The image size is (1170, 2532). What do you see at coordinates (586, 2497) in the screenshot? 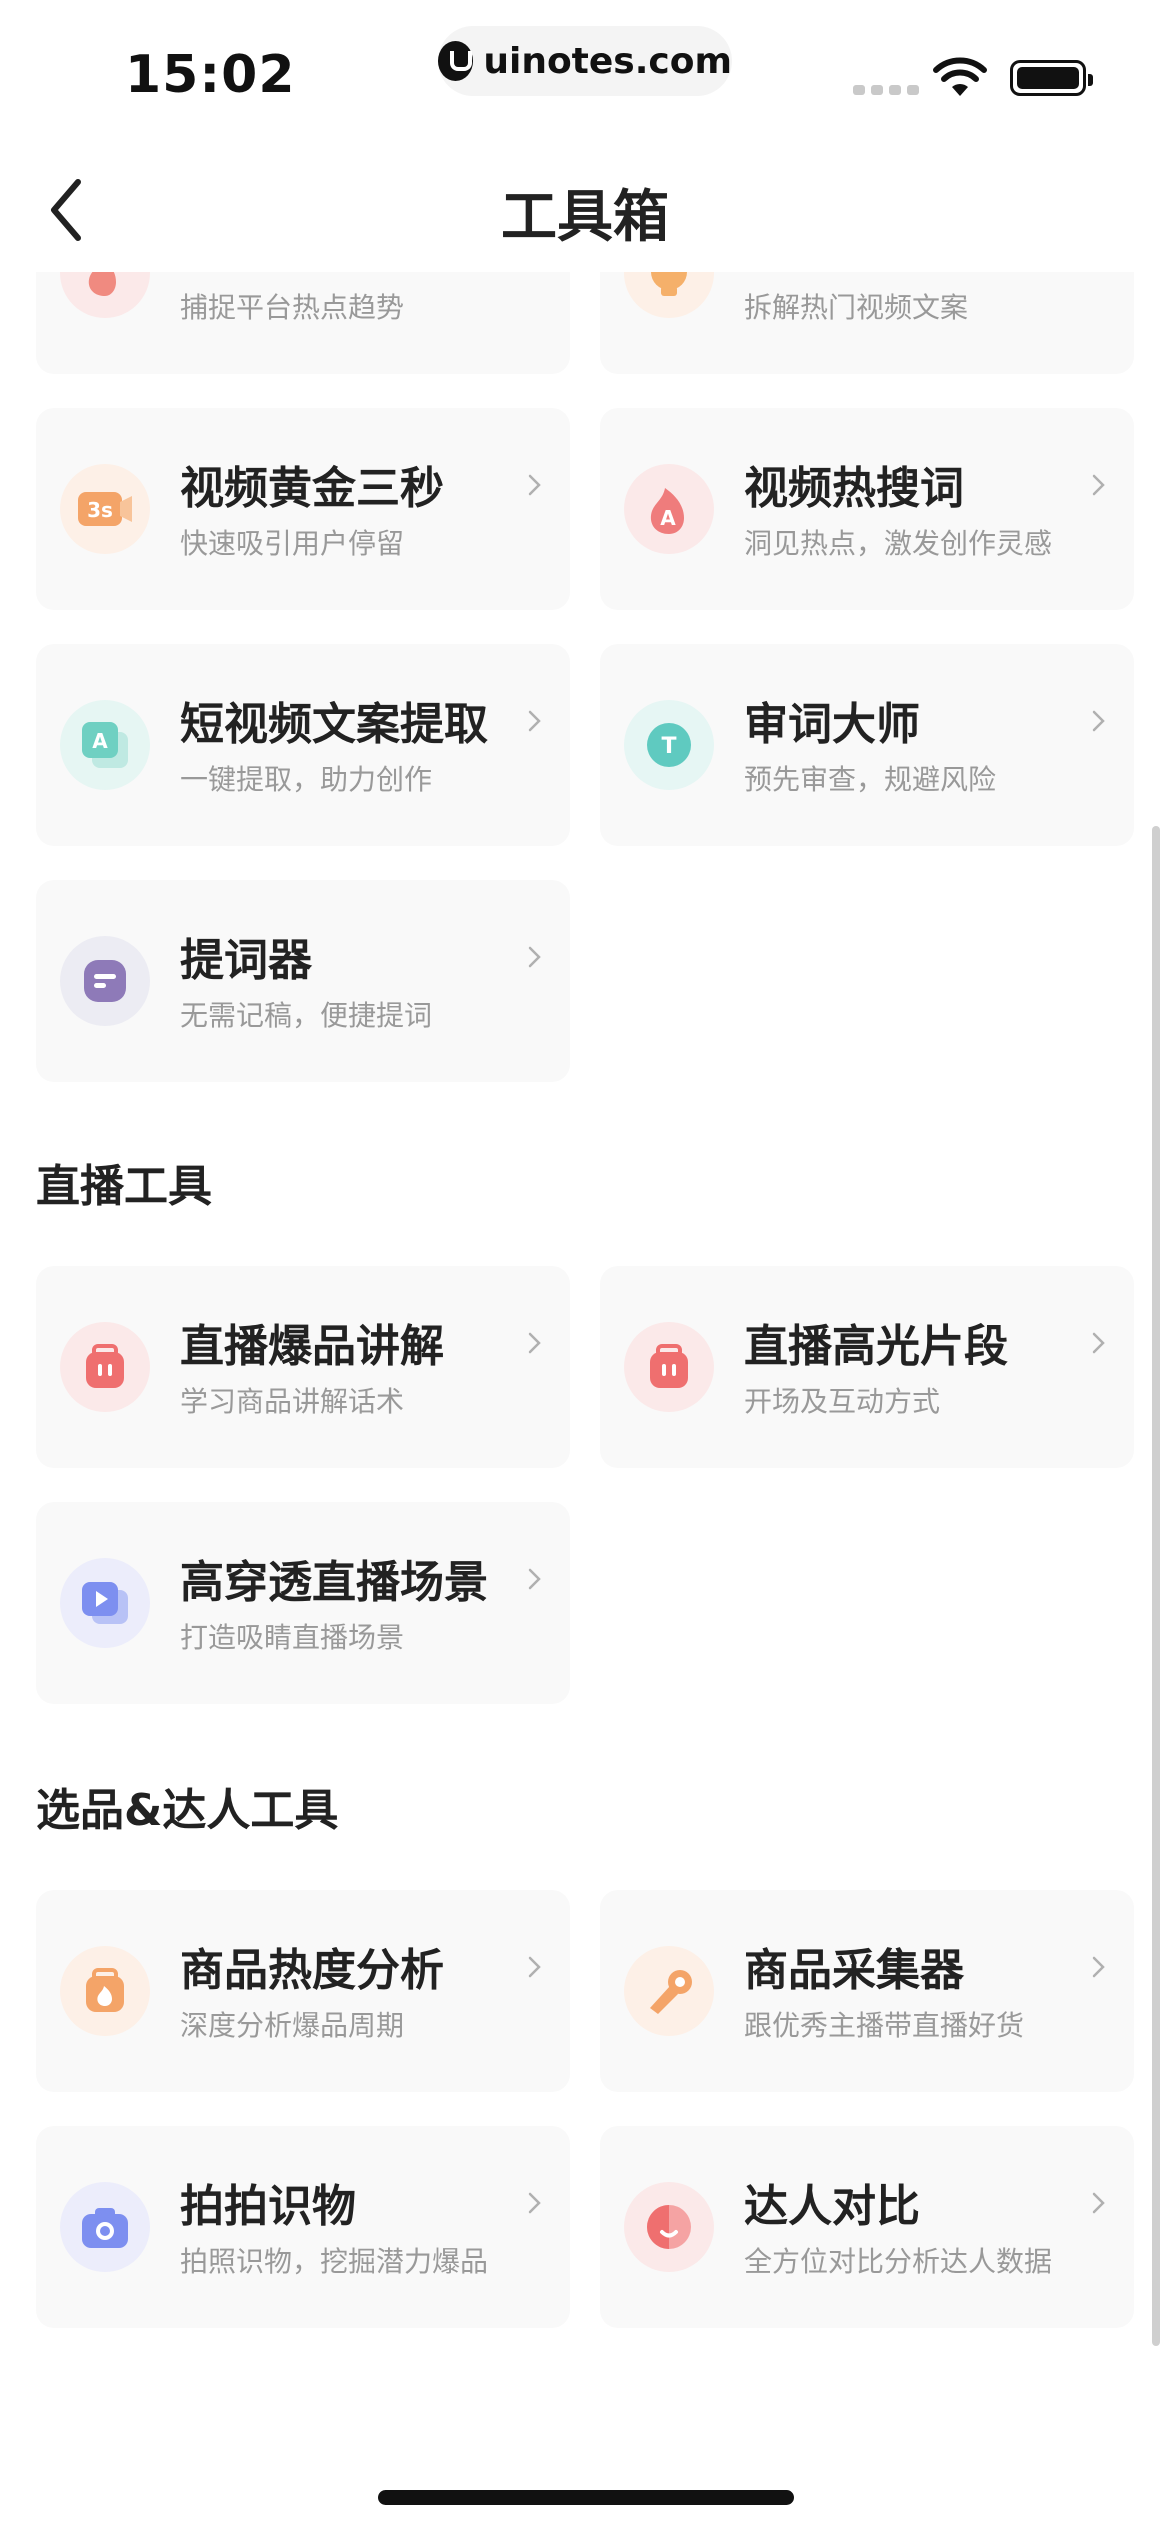
I see `home-indicator` at bounding box center [586, 2497].